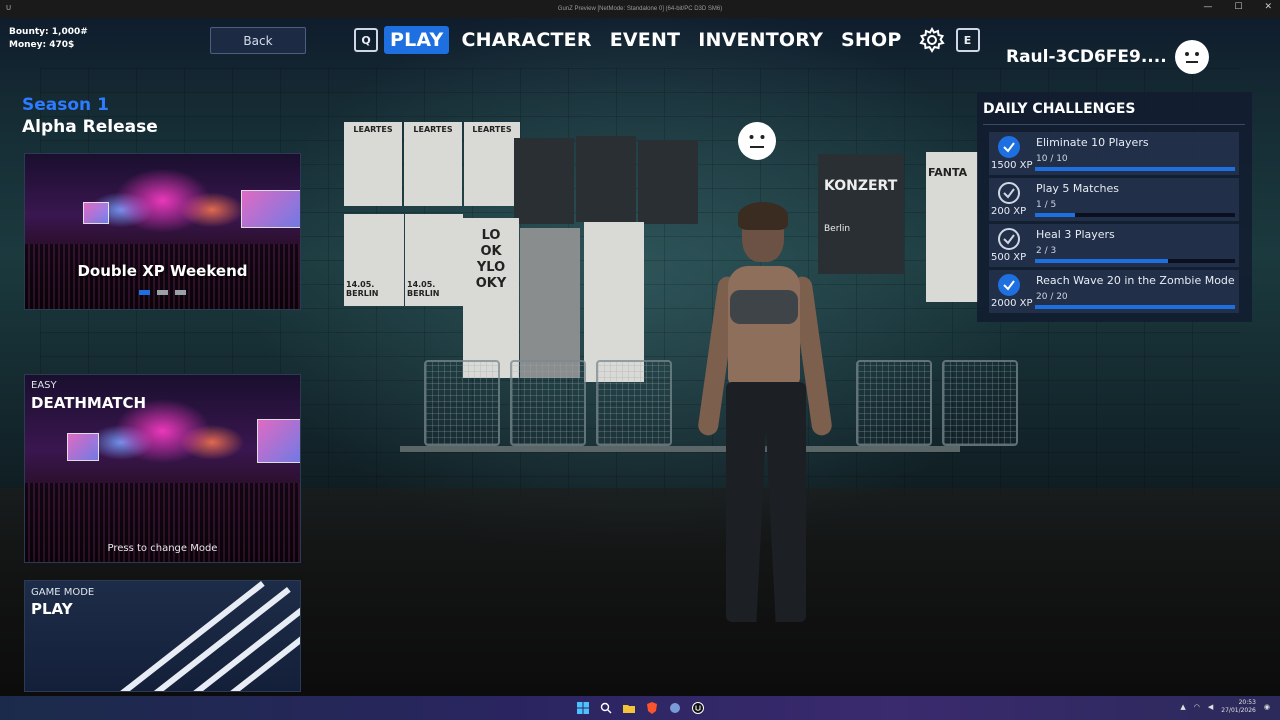  I want to click on notification-icon: ◉, so click(1267, 707).